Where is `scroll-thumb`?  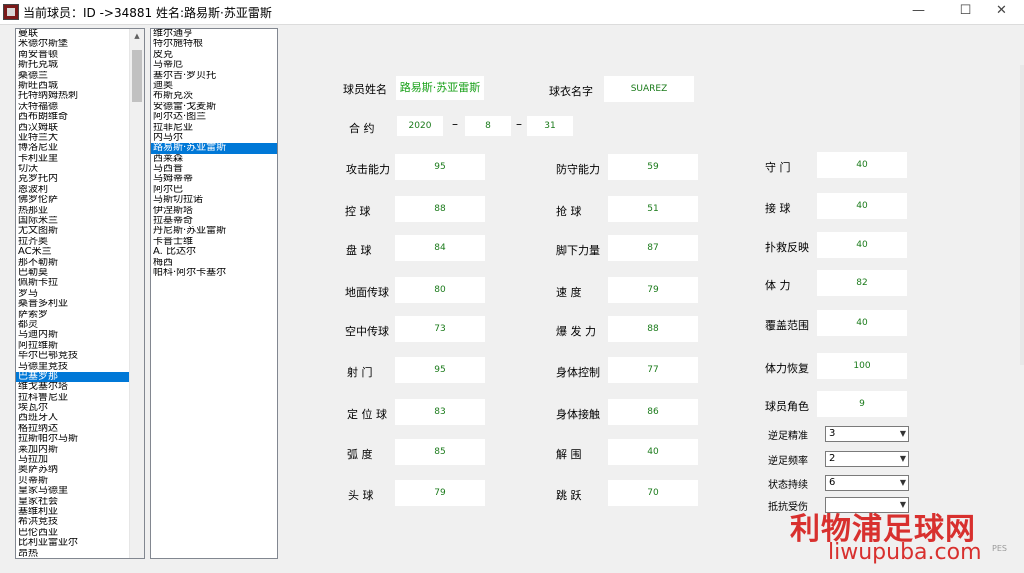
scroll-thumb is located at coordinates (137, 76).